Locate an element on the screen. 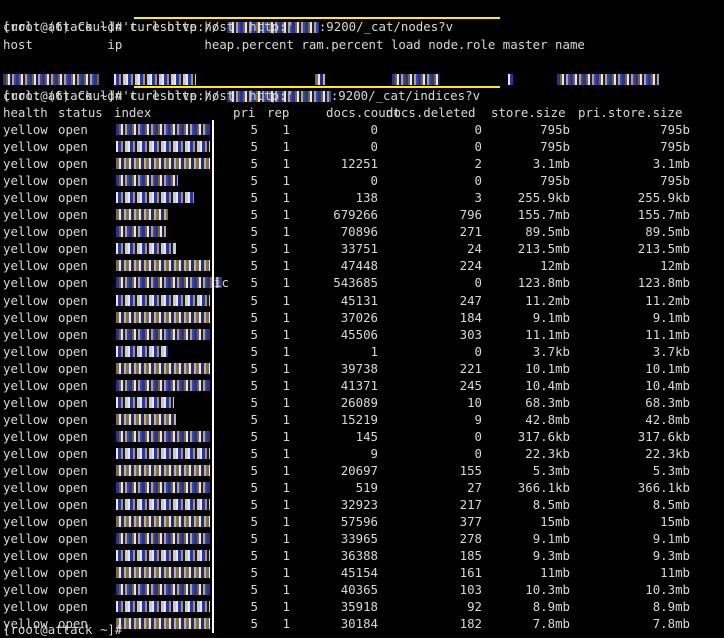 This screenshot has height=638, width=724. cell-docs-deleted: 182 is located at coordinates (470, 624).